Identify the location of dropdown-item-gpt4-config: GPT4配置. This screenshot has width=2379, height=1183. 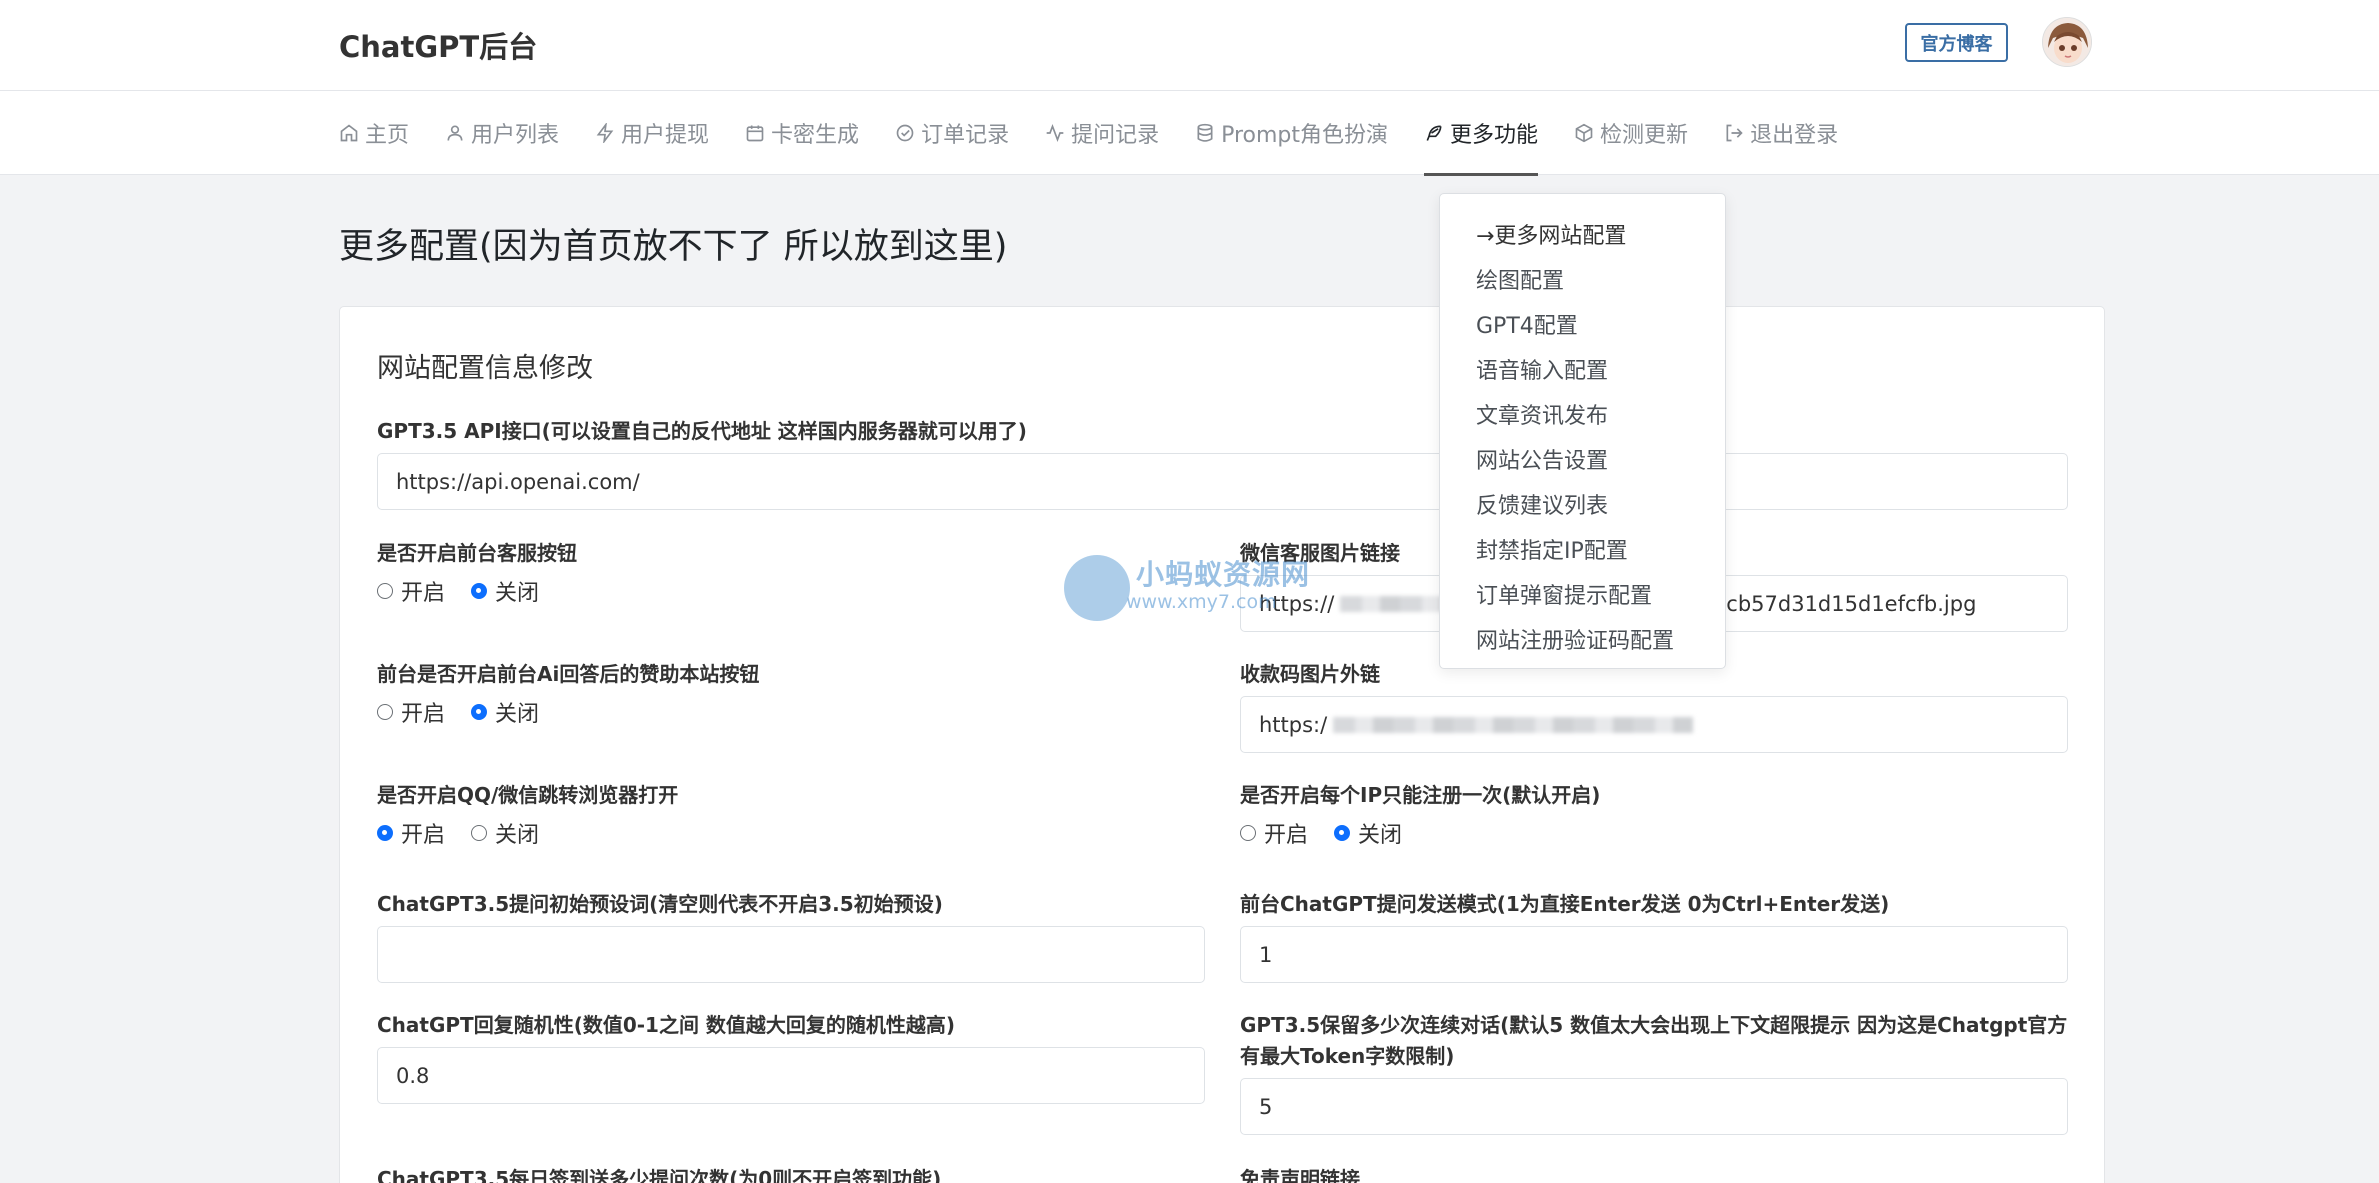
(1582, 326).